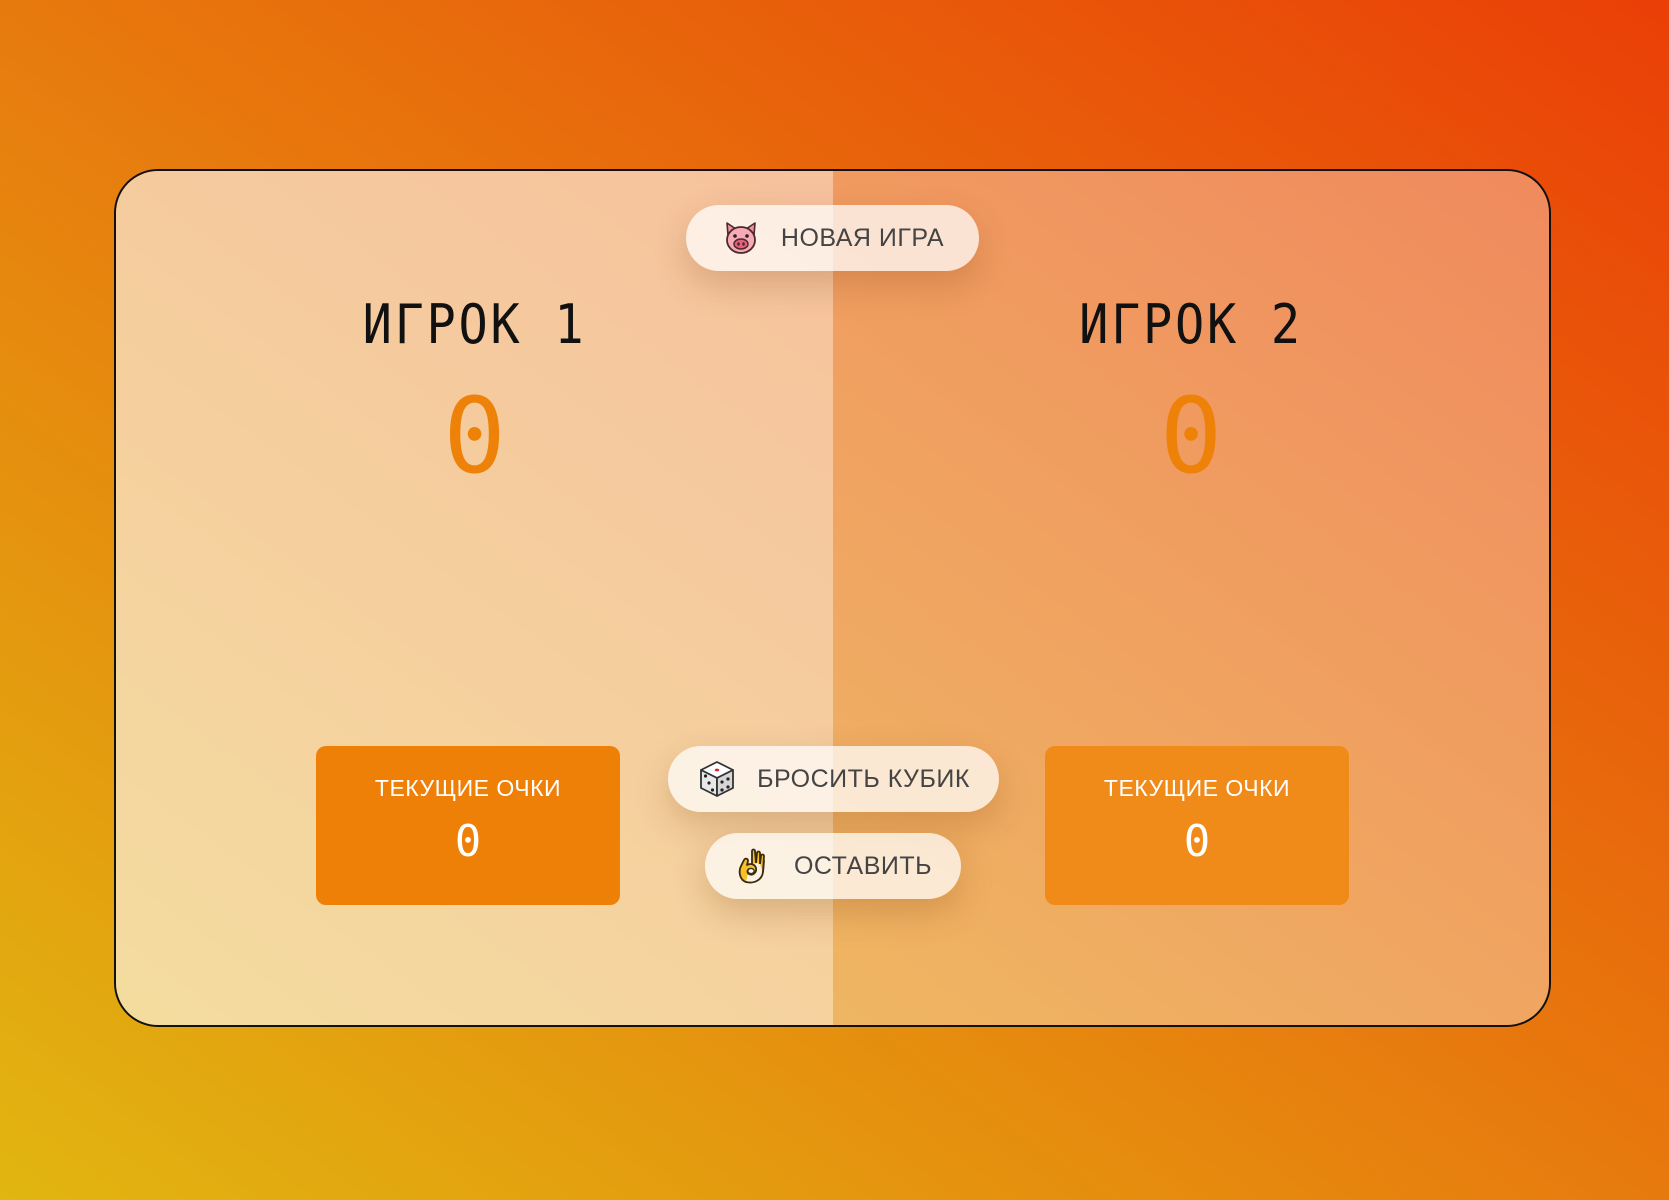 The height and width of the screenshot is (1200, 1669). What do you see at coordinates (1197, 841) in the screenshot?
I see `player-2-current-score: 0` at bounding box center [1197, 841].